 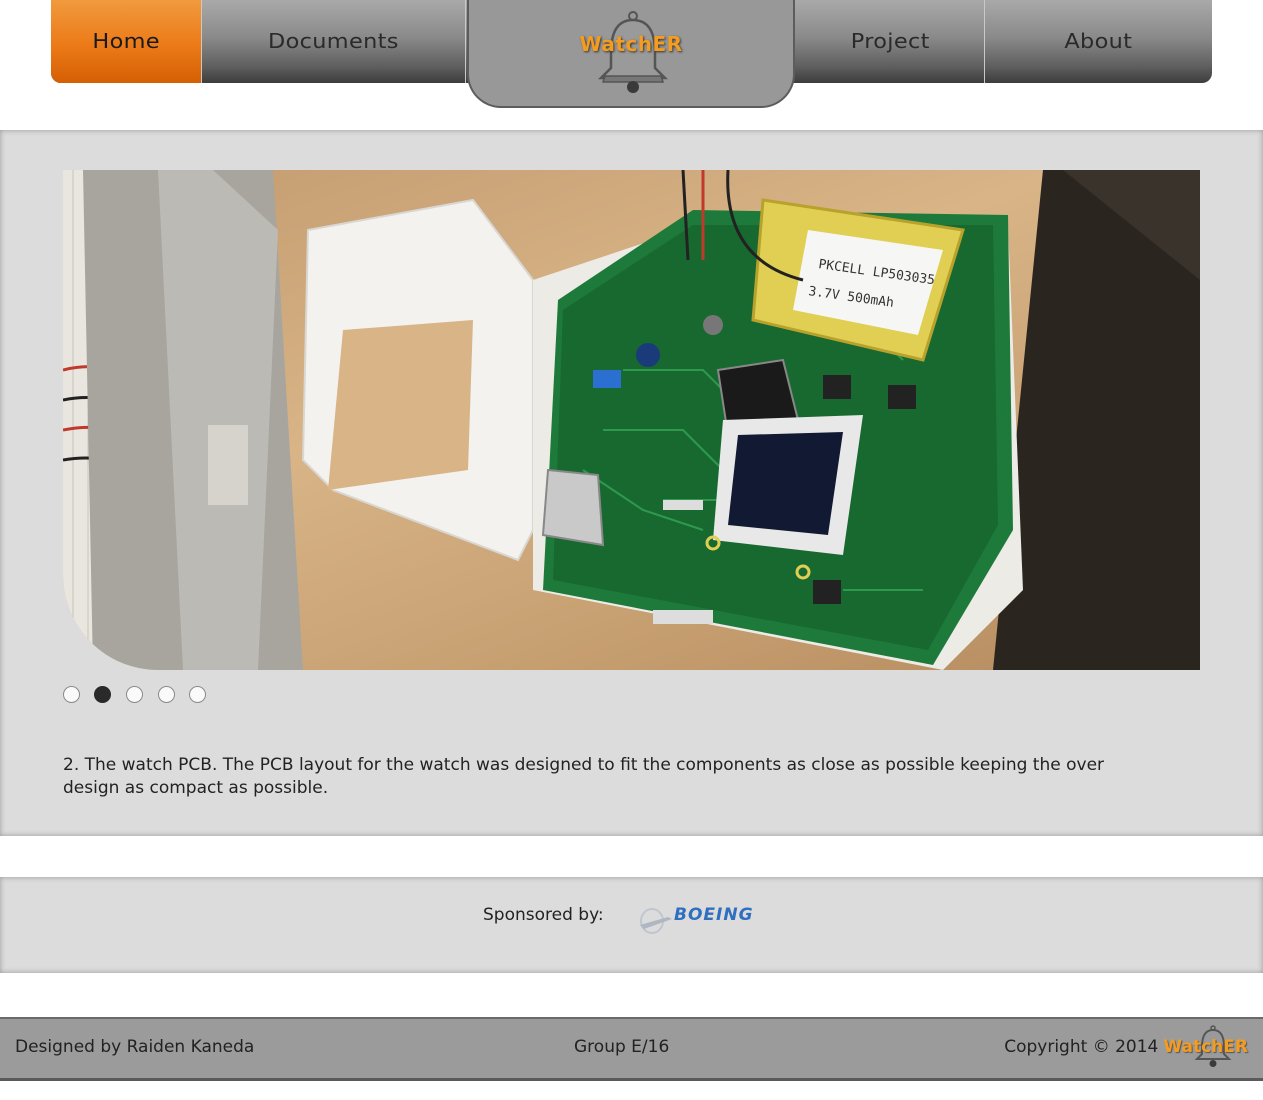 I want to click on boeing-icon, so click(x=656, y=921).